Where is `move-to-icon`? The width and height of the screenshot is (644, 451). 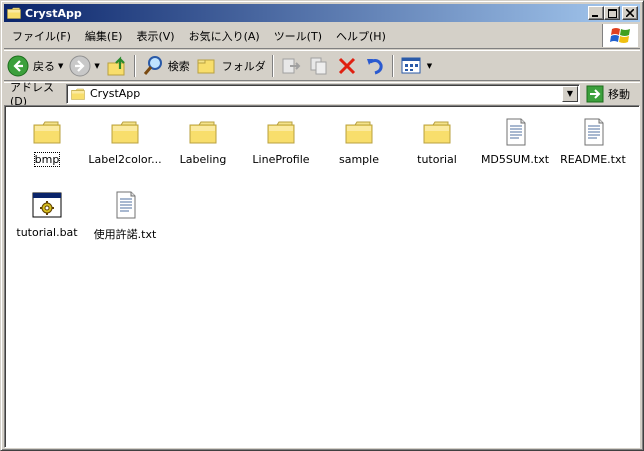 move-to-icon is located at coordinates (291, 65).